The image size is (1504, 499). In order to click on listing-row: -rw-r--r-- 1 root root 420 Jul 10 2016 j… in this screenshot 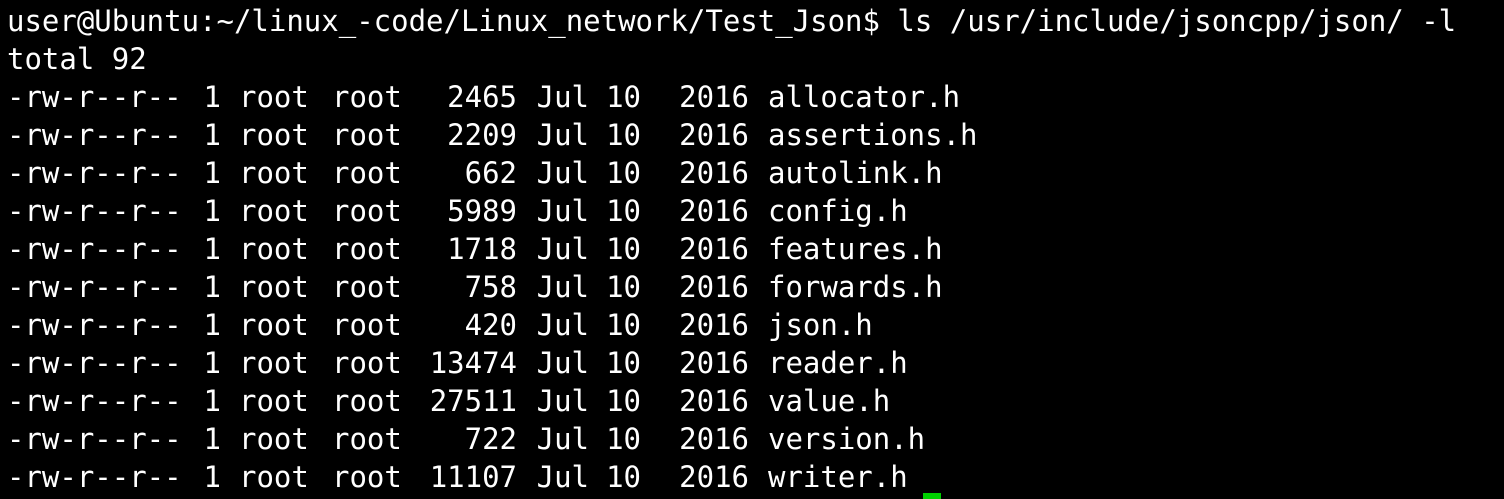, I will do `click(755, 325)`.